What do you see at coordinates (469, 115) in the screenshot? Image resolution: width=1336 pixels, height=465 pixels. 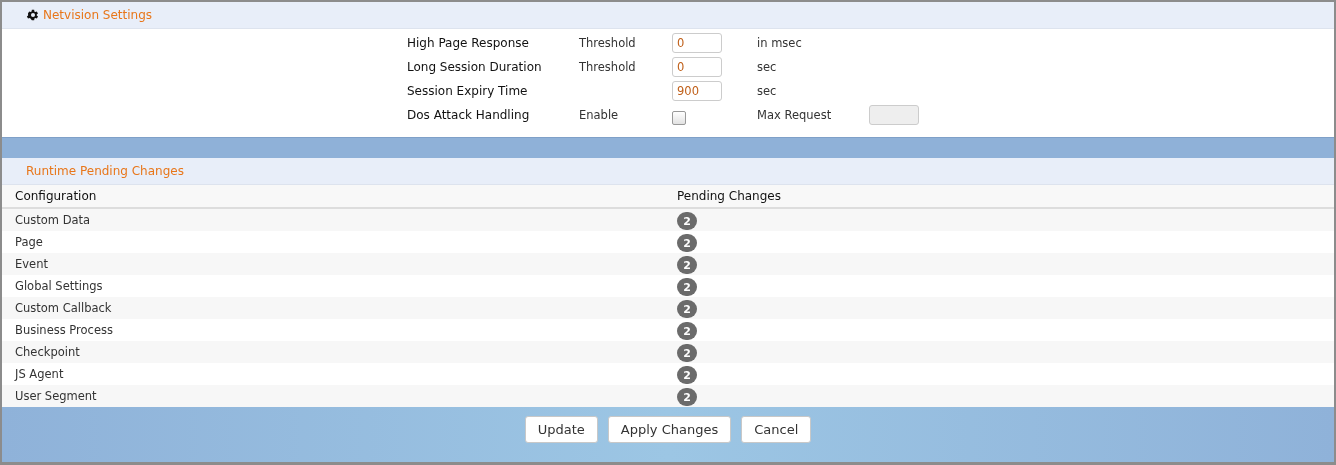 I see `setting-label: Dos Attack Handling` at bounding box center [469, 115].